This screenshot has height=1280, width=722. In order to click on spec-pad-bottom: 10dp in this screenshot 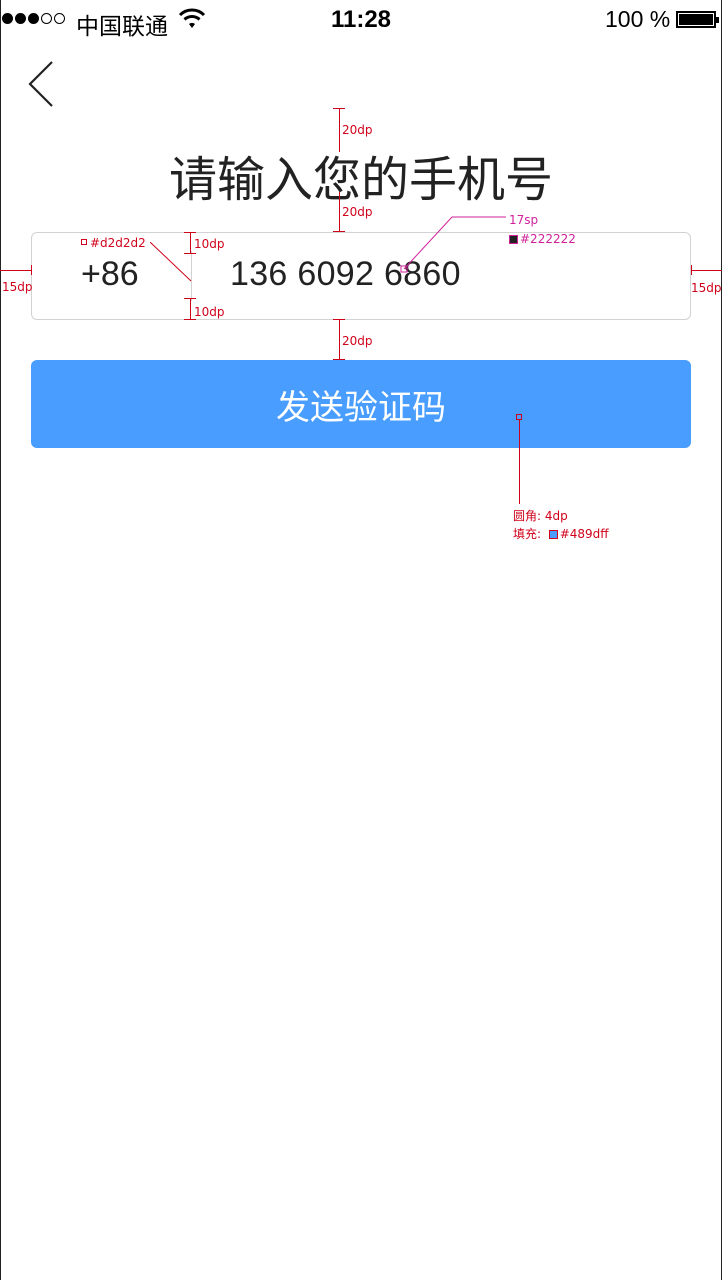, I will do `click(209, 312)`.